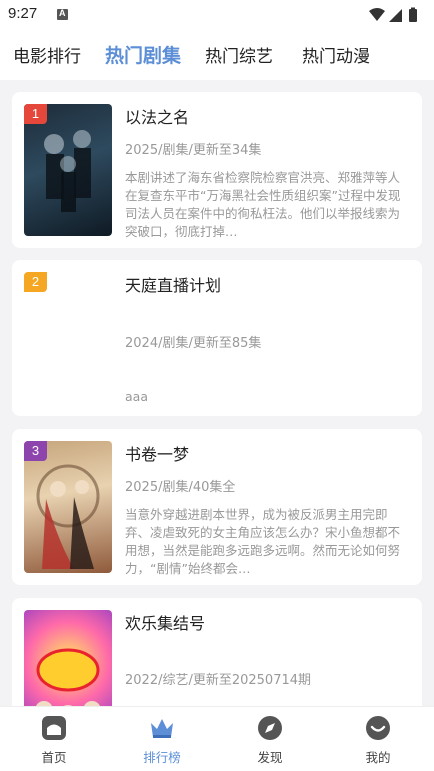 Image resolution: width=434 pixels, height=771 pixels. I want to click on nav-label: 排行榜, so click(162, 757).